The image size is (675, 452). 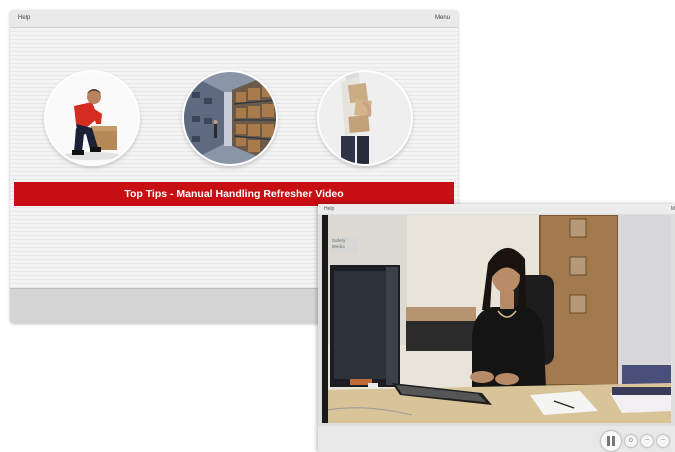 I want to click on thumbnail-warehouse, so click(x=230, y=118).